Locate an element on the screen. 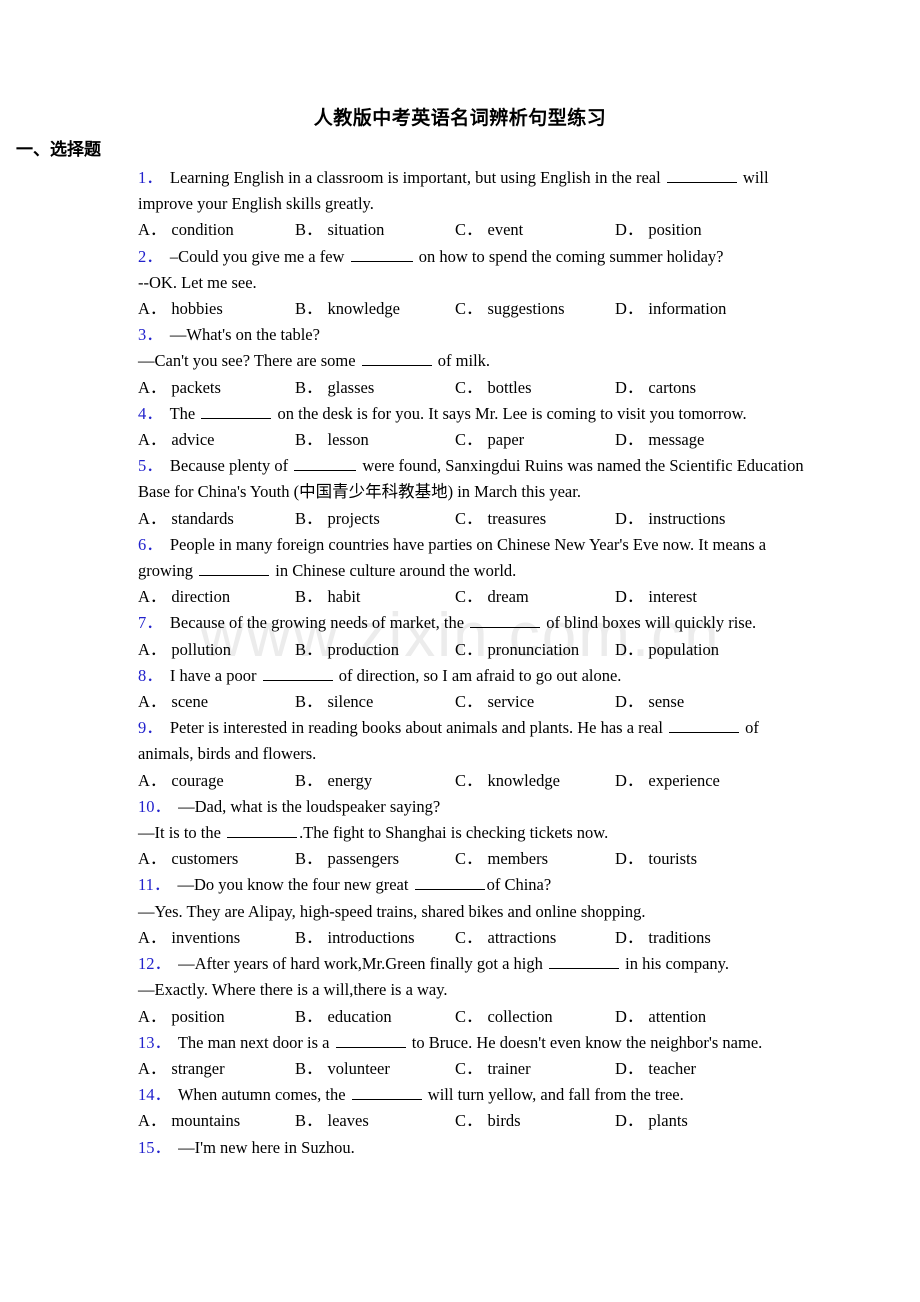 The image size is (920, 1302). option-choice-a: A． inventions is located at coordinates (216, 938).